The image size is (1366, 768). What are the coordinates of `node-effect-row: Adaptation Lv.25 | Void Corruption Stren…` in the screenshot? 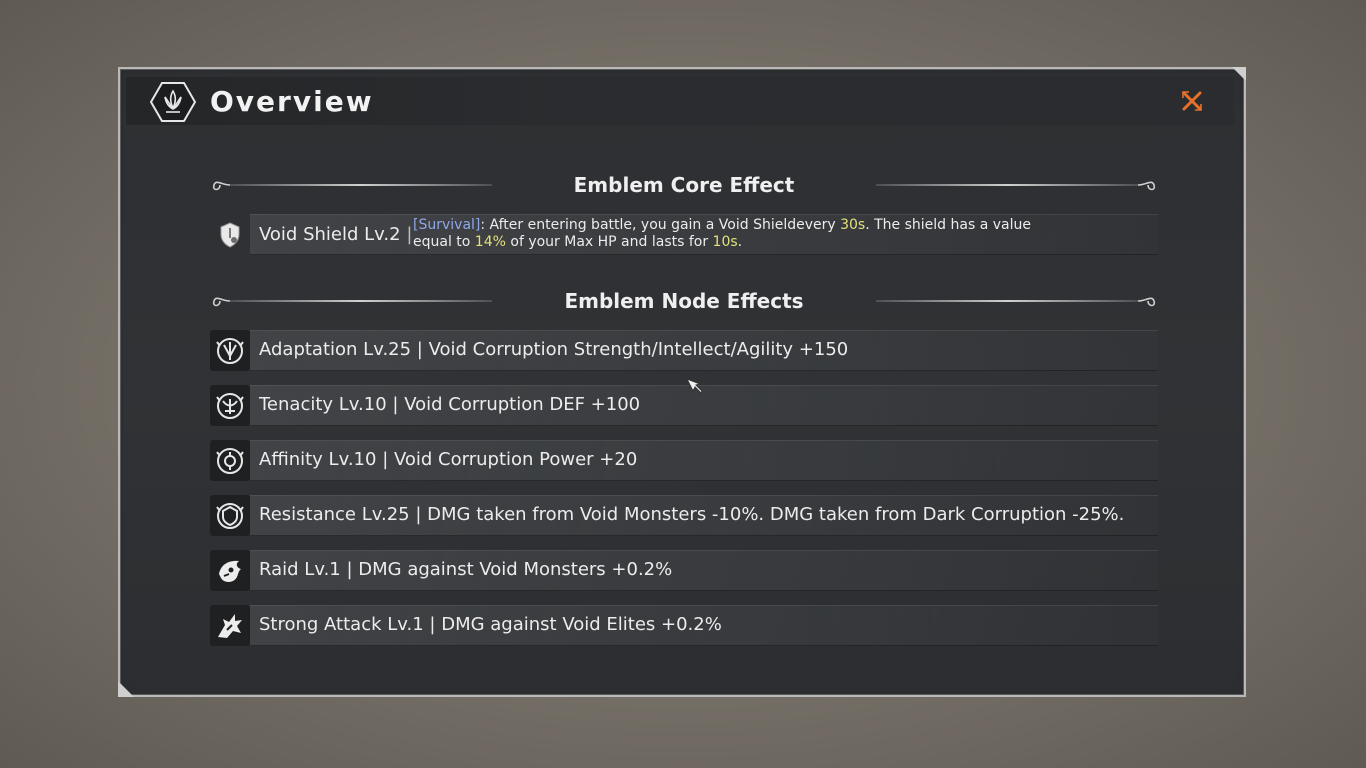 It's located at (684, 350).